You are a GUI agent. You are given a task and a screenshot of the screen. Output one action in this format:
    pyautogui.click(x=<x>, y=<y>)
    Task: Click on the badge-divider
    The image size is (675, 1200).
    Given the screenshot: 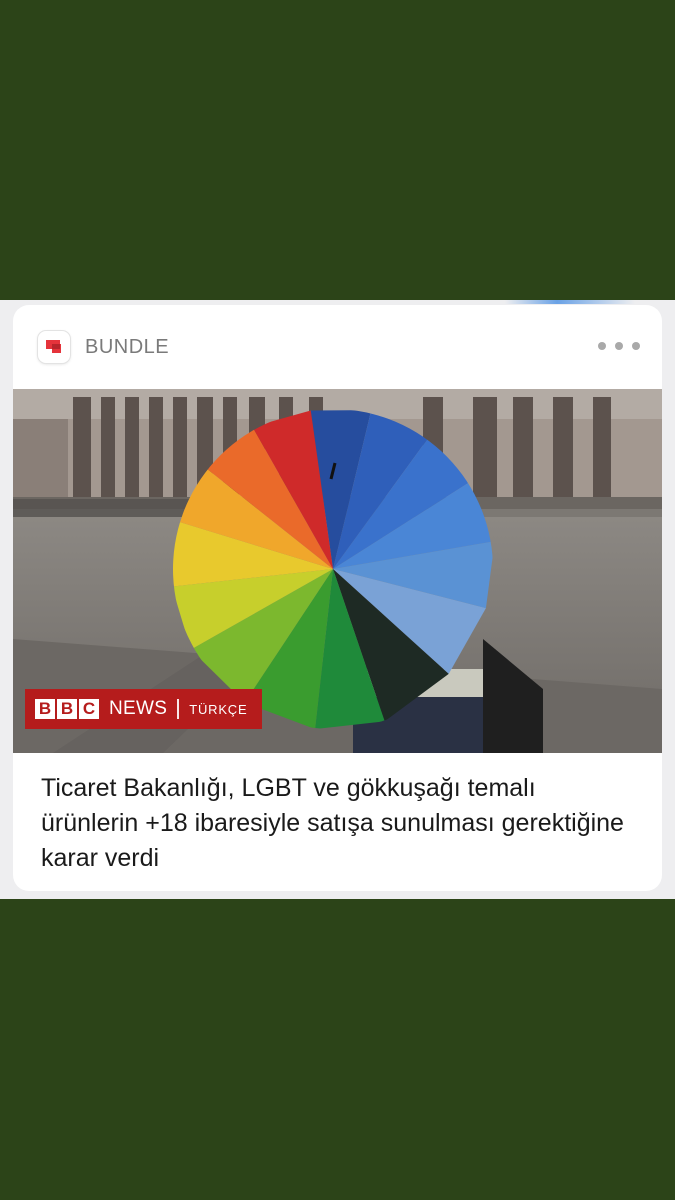 What is the action you would take?
    pyautogui.click(x=178, y=709)
    